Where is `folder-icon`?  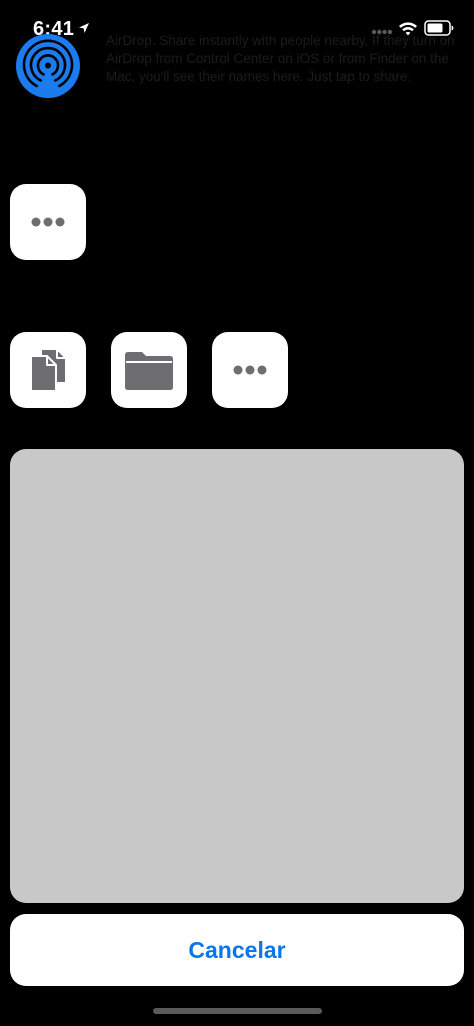
folder-icon is located at coordinates (149, 371).